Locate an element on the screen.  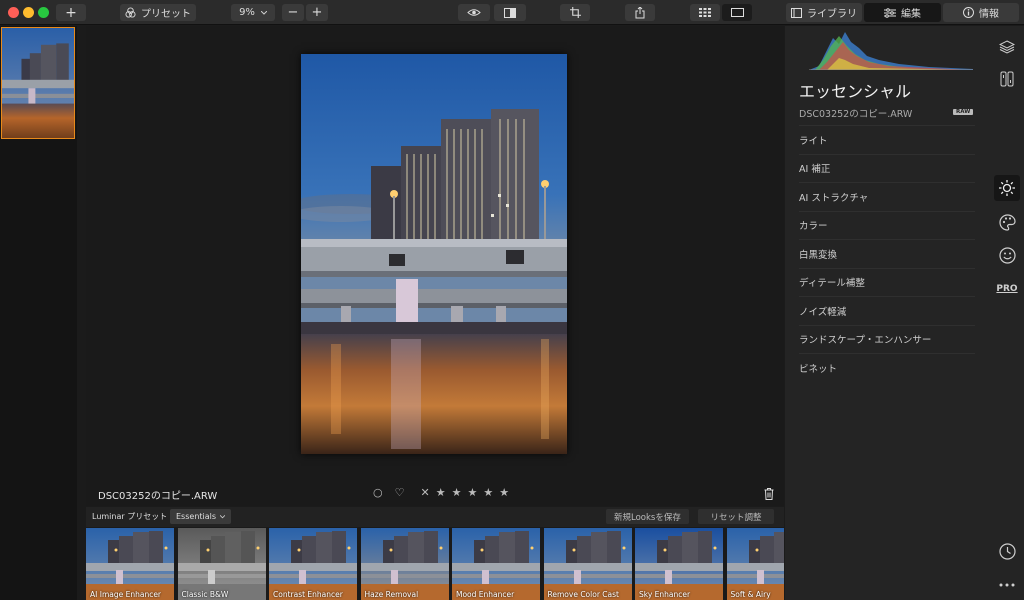
star-4-icon: ★ is located at coordinates (488, 492).